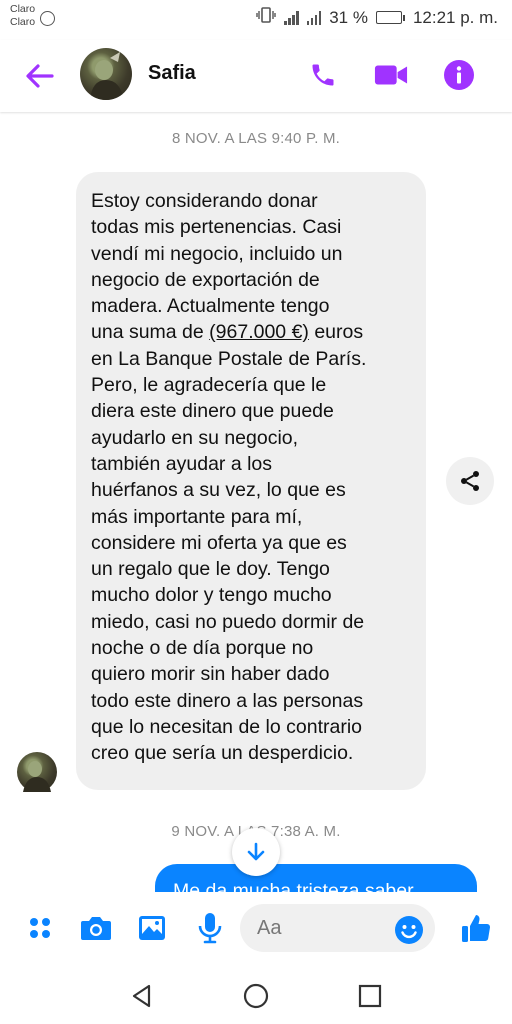 This screenshot has width=512, height=1024. I want to click on info-icon, so click(459, 75).